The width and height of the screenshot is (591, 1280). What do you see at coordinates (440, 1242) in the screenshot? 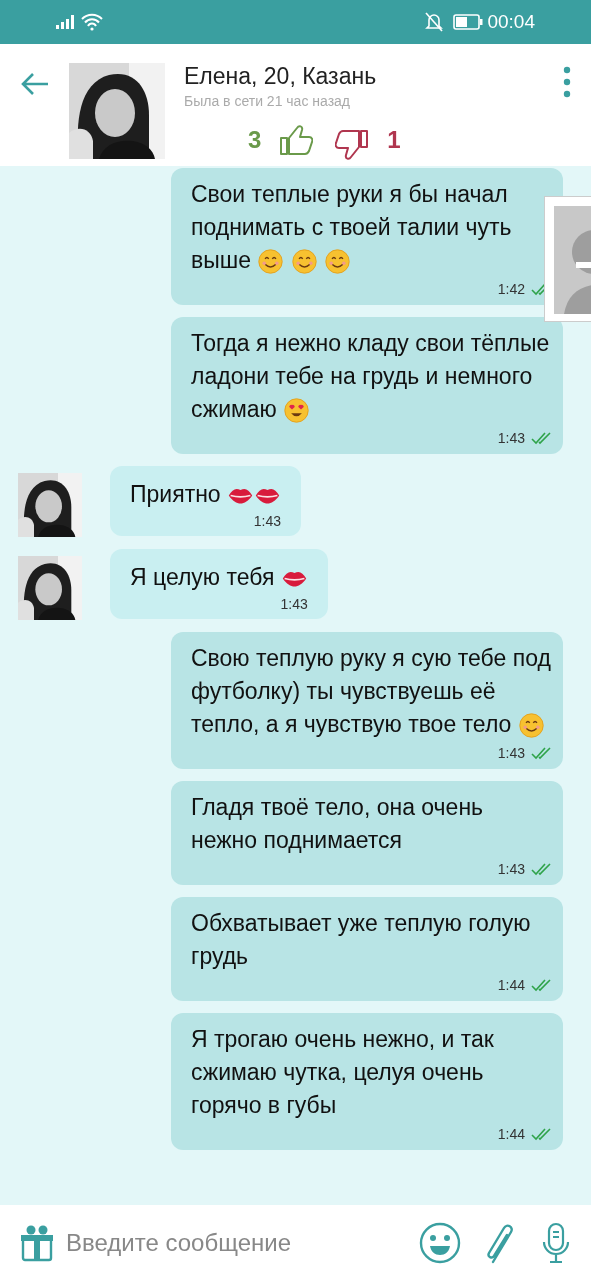
I see `emoji-icon` at bounding box center [440, 1242].